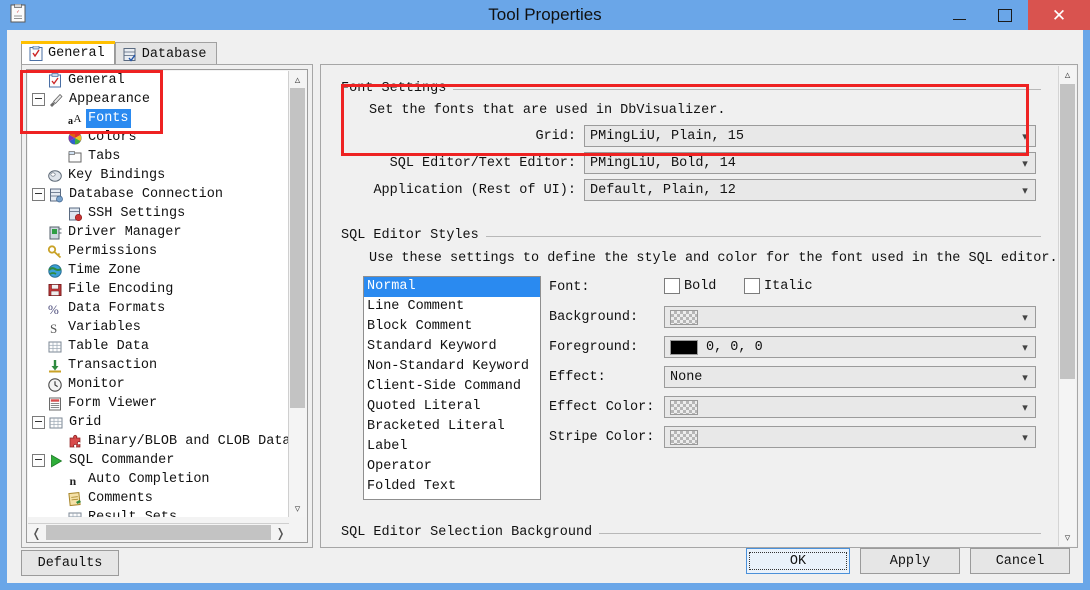 This screenshot has width=1090, height=590. Describe the element at coordinates (850, 437) in the screenshot. I see `stripe-color-combo: ▾` at that location.